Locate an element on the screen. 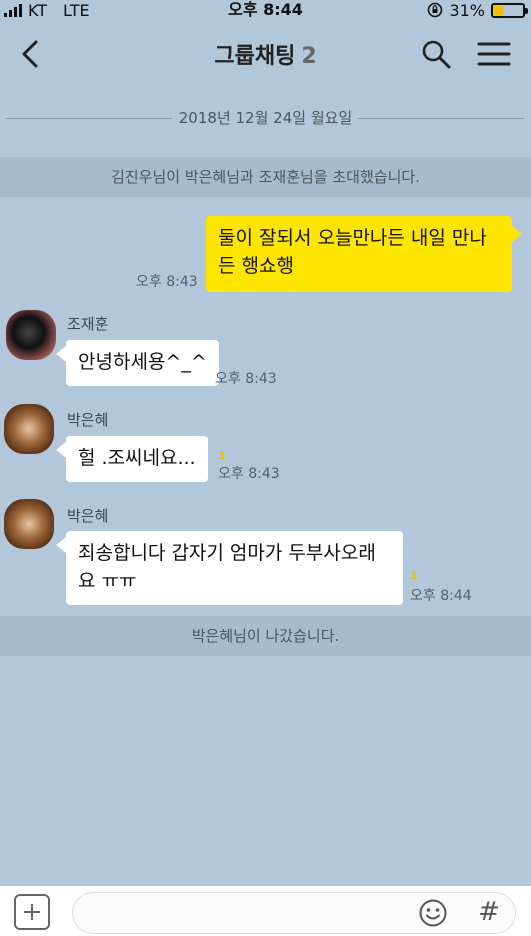  battery-icon is located at coordinates (509, 10).